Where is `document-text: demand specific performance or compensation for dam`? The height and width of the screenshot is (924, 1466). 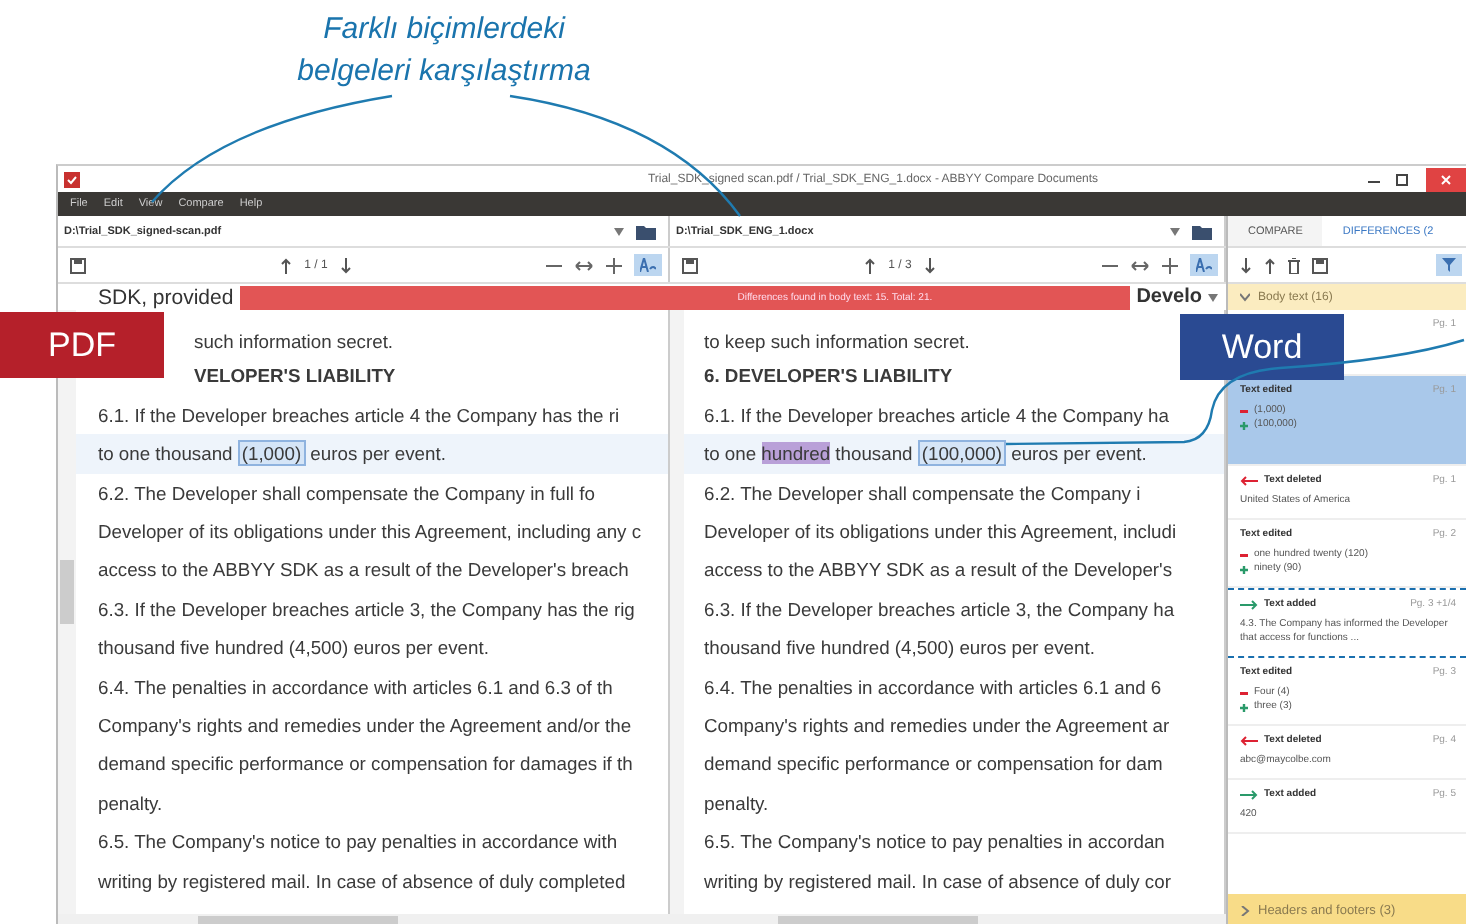
document-text: demand specific performance or compensation for dam is located at coordinates (934, 764).